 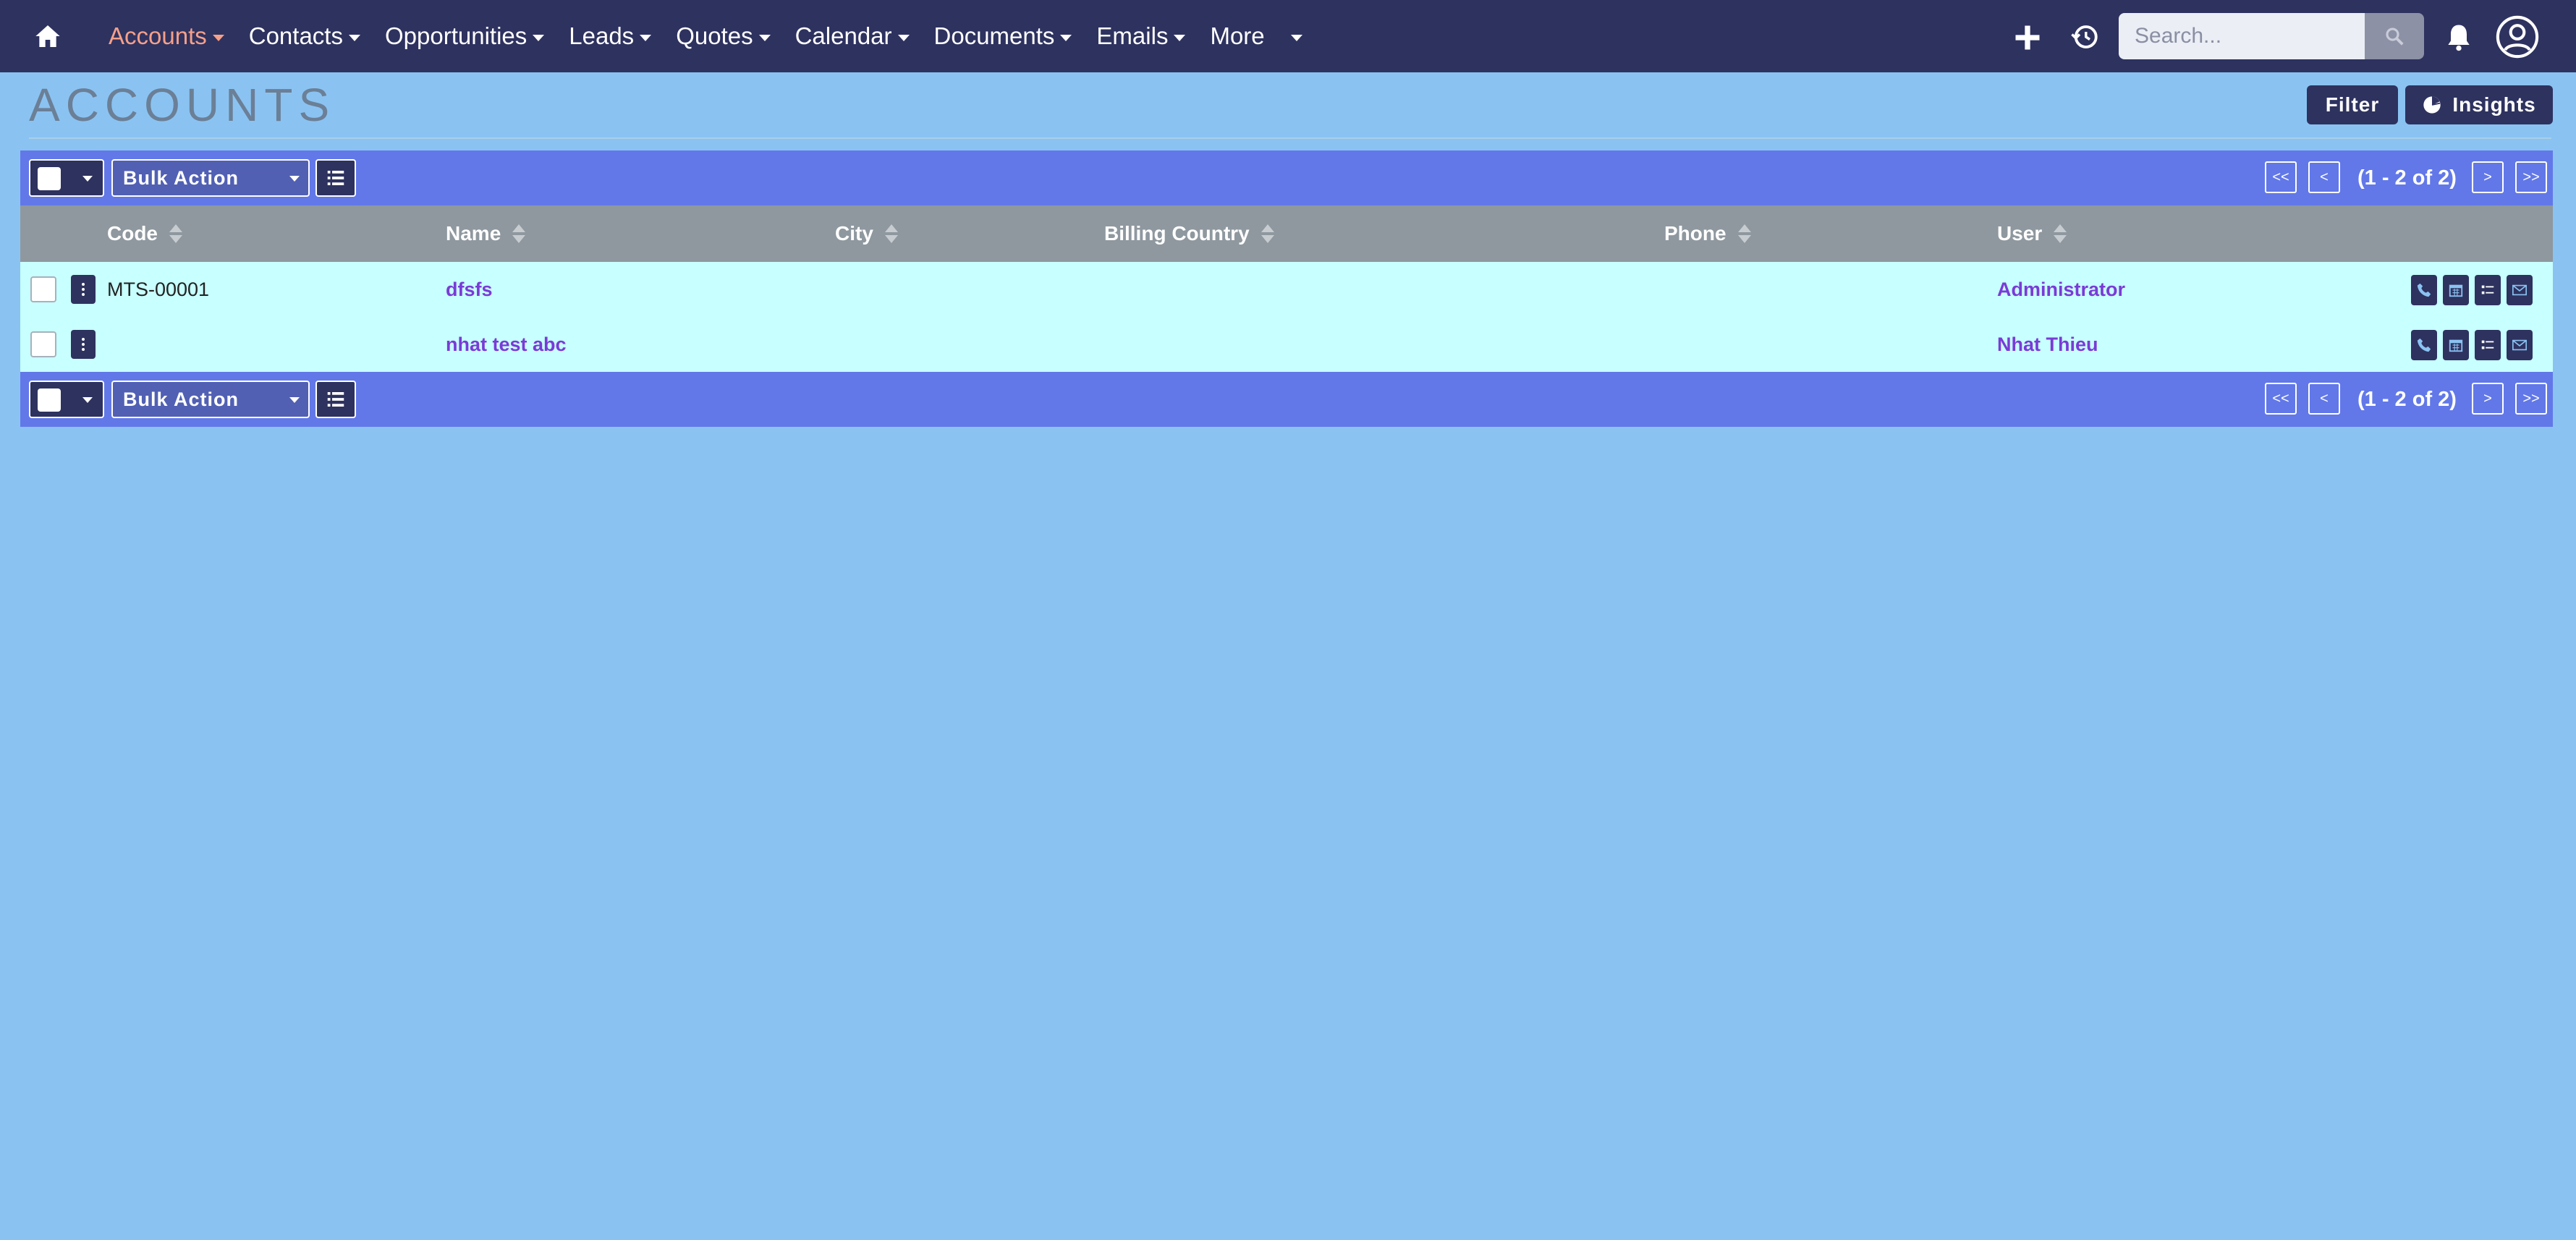 I want to click on column-header-name: Name, so click(x=486, y=233).